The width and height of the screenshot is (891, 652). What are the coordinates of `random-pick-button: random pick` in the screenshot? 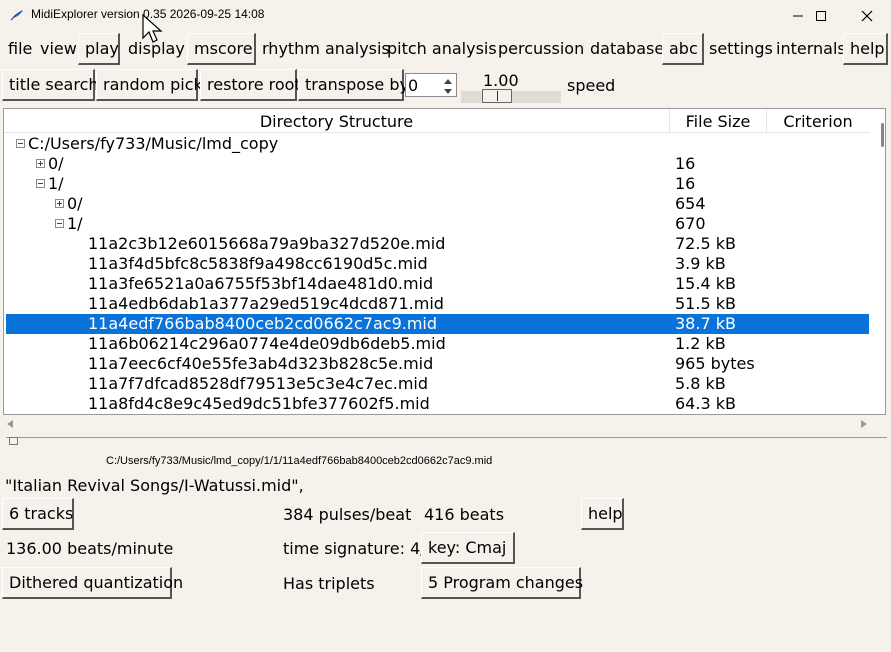 It's located at (149, 85).